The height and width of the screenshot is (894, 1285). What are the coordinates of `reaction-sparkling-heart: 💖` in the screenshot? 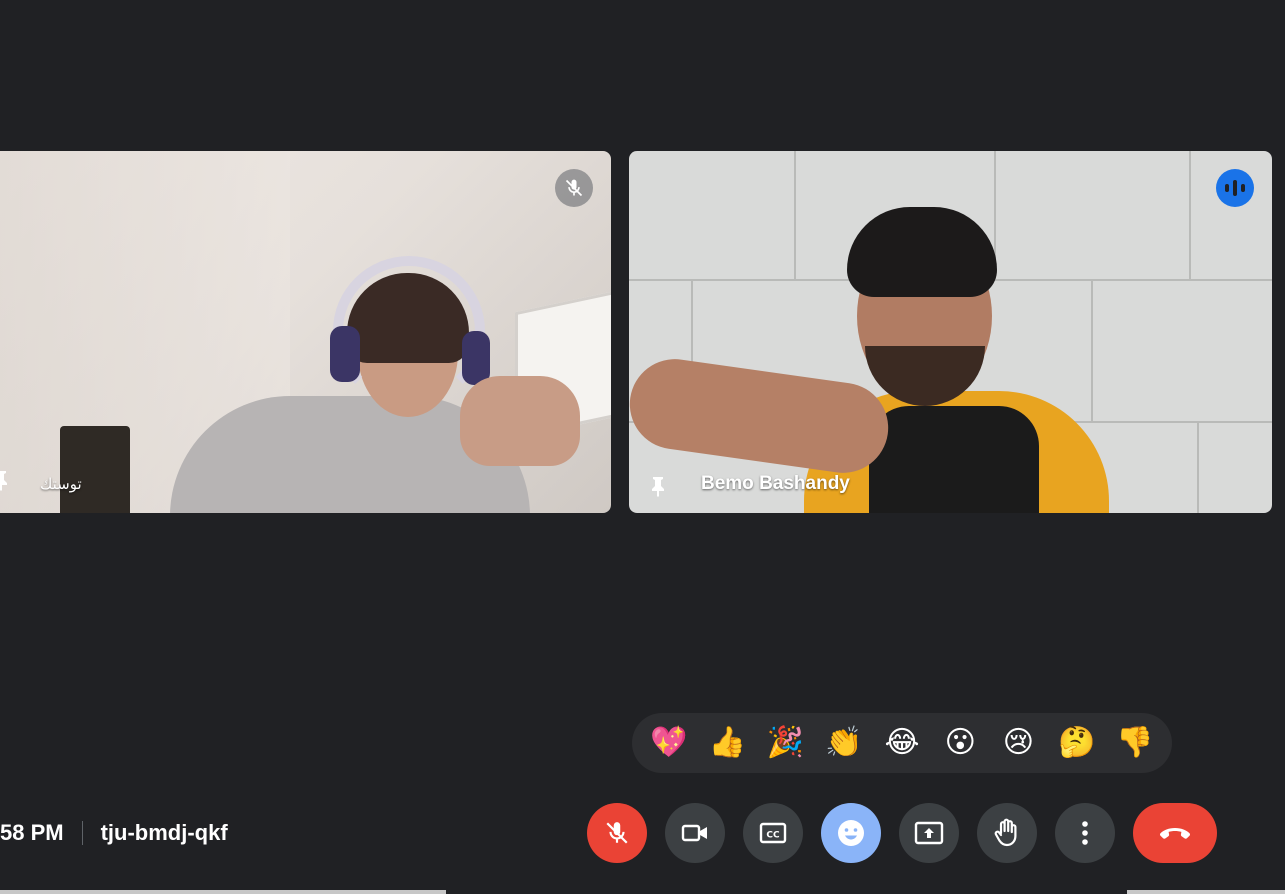 It's located at (669, 743).